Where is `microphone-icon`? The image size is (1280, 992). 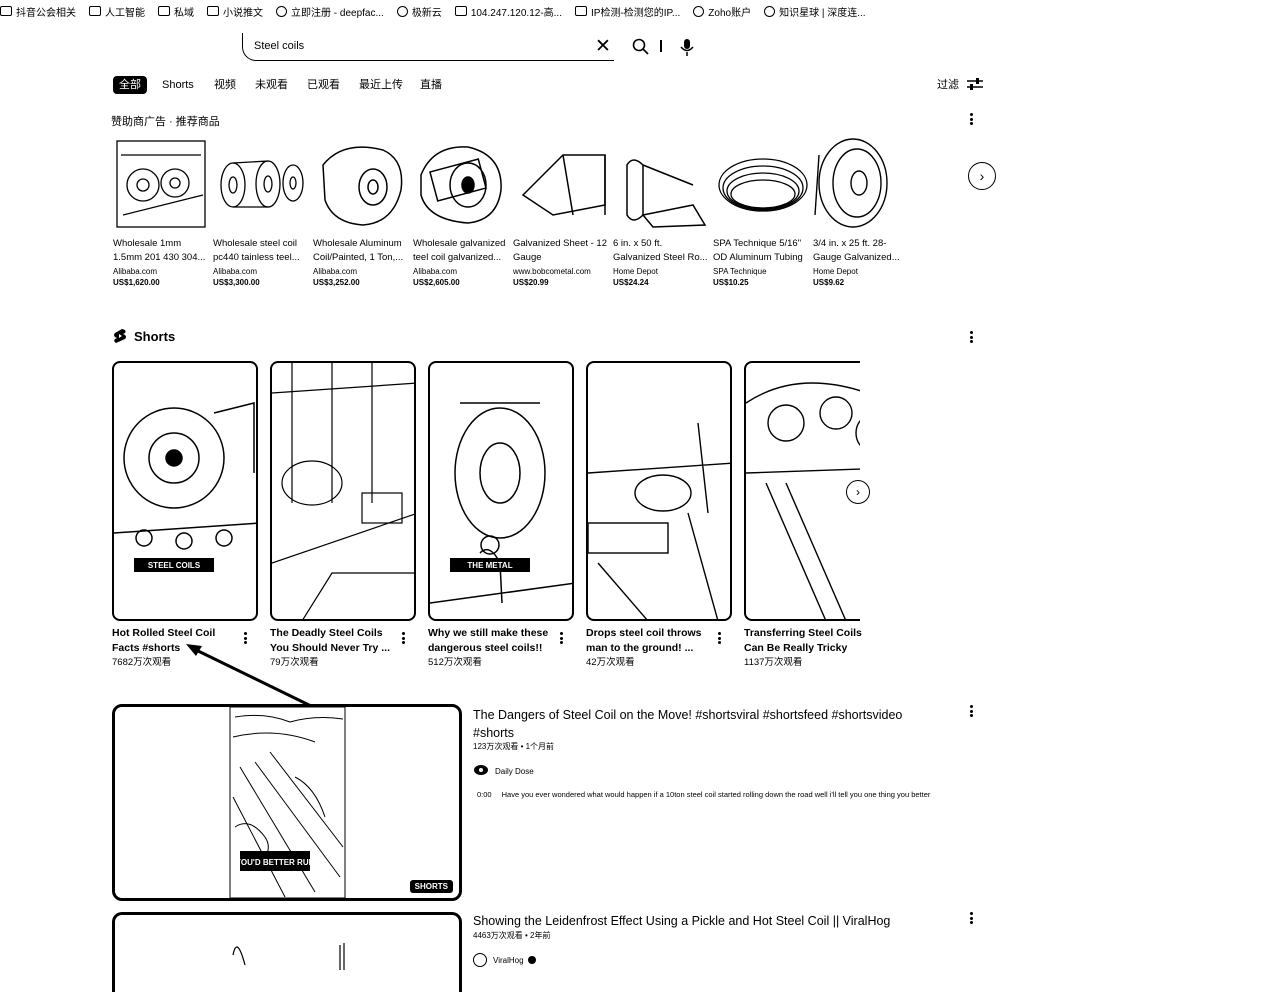 microphone-icon is located at coordinates (687, 47).